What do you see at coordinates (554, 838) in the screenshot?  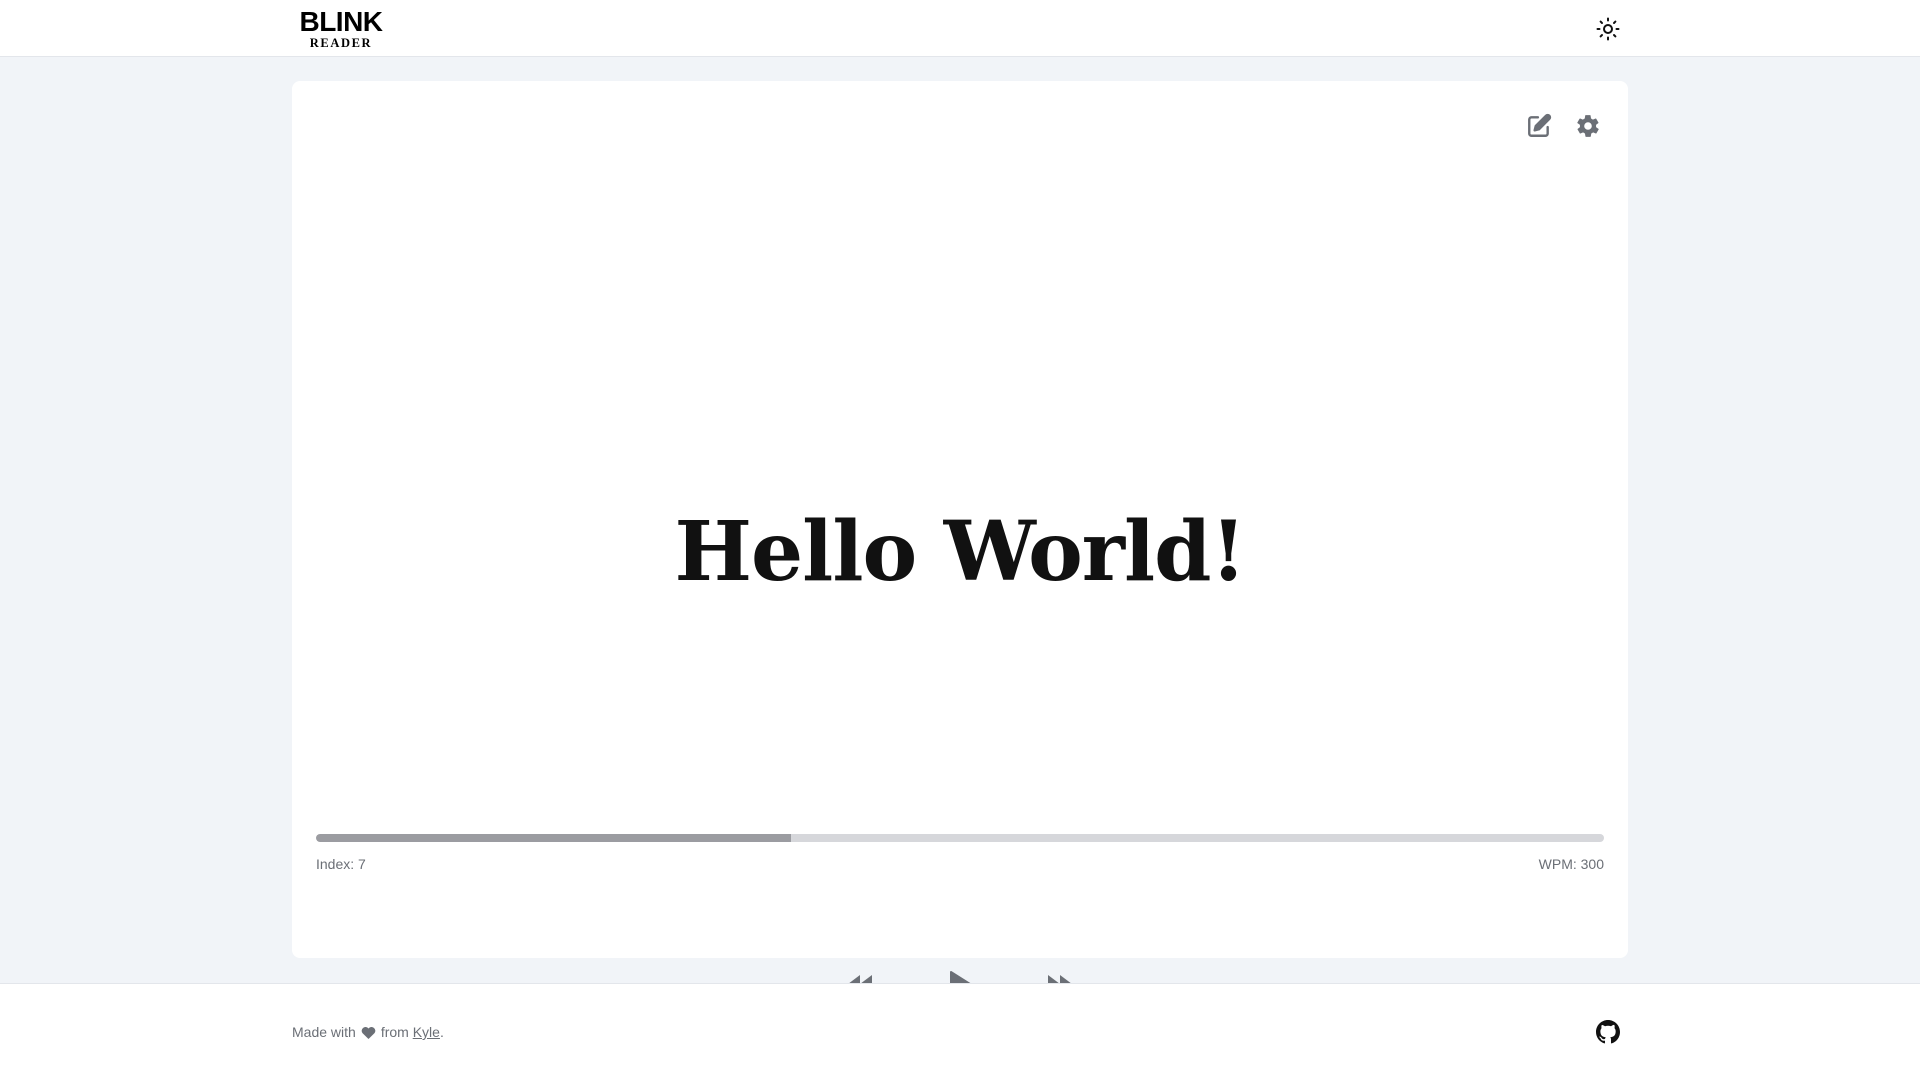 I see `progress-fill` at bounding box center [554, 838].